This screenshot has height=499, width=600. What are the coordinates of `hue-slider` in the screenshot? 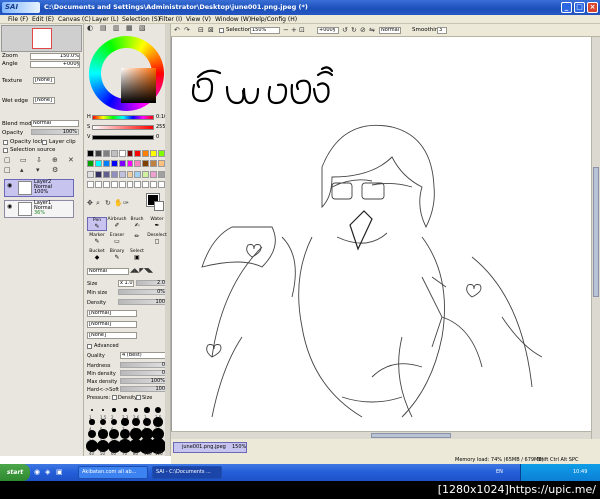 It's located at (123, 117).